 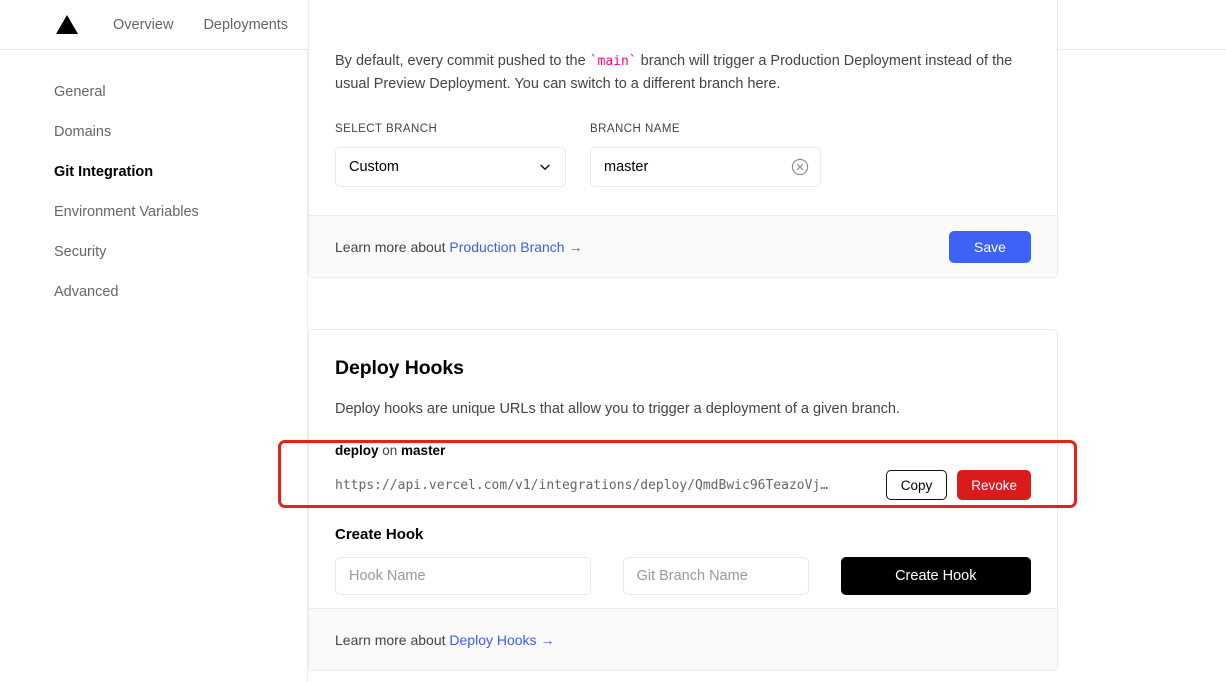 What do you see at coordinates (86, 292) in the screenshot?
I see `sidebar-item-advanced-label: Advanced` at bounding box center [86, 292].